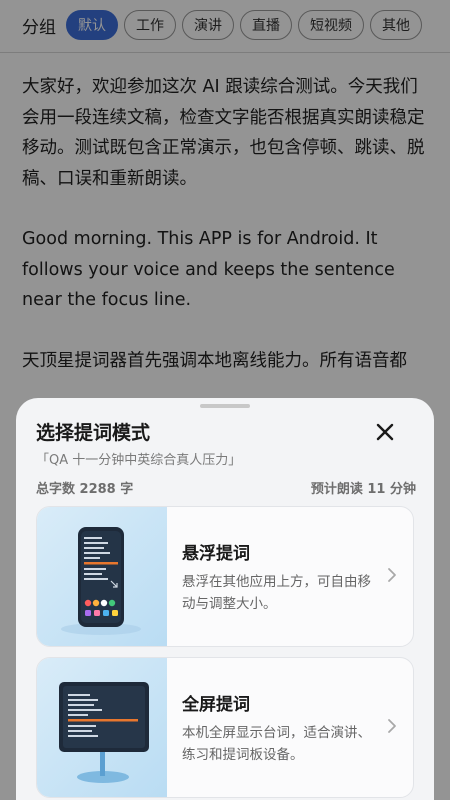  What do you see at coordinates (93, 433) in the screenshot?
I see `sheet-title: 选择提词模式` at bounding box center [93, 433].